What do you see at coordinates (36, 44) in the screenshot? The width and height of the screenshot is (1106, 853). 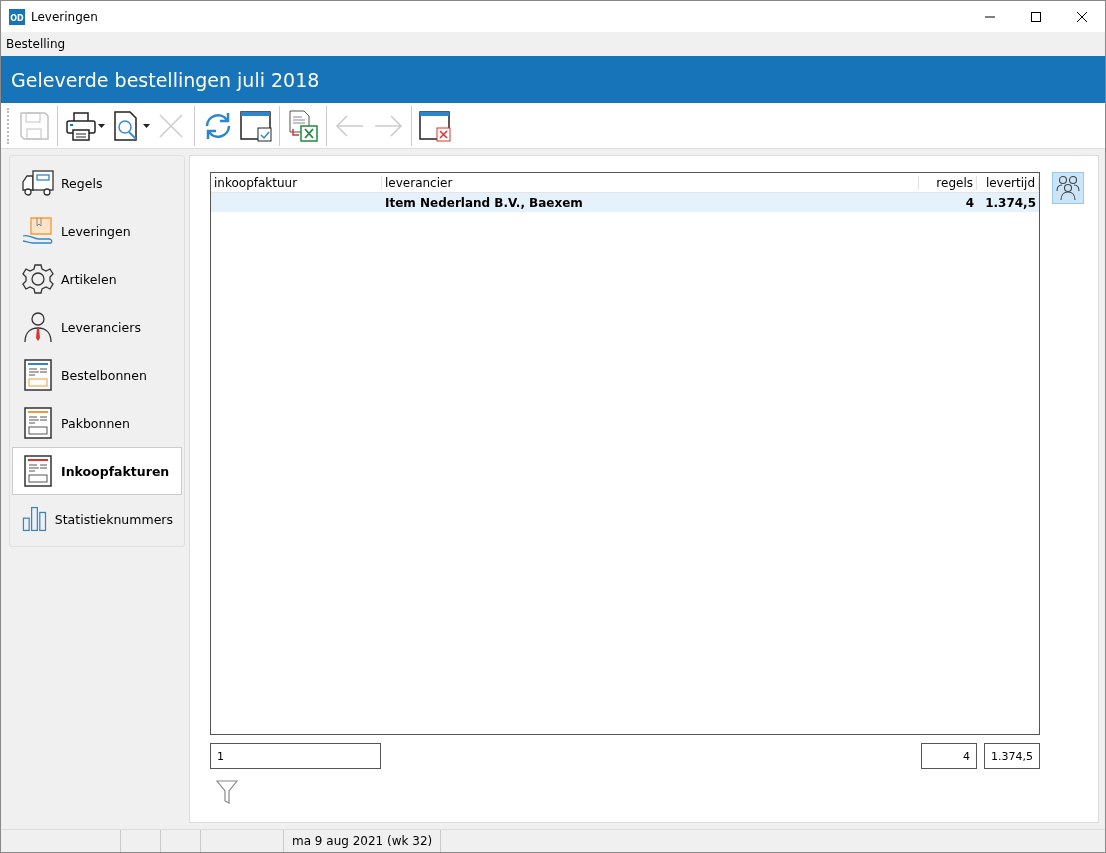 I see `menu-item: Bestelling` at bounding box center [36, 44].